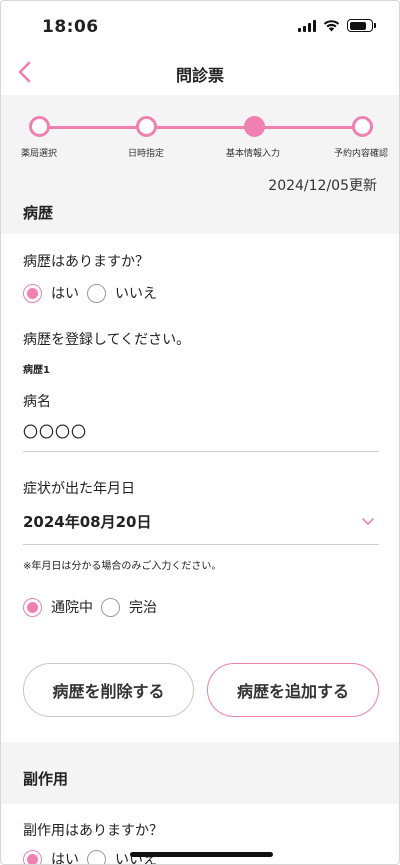  What do you see at coordinates (201, 521) in the screenshot?
I see `onset-date-select: 2024年08月20日` at bounding box center [201, 521].